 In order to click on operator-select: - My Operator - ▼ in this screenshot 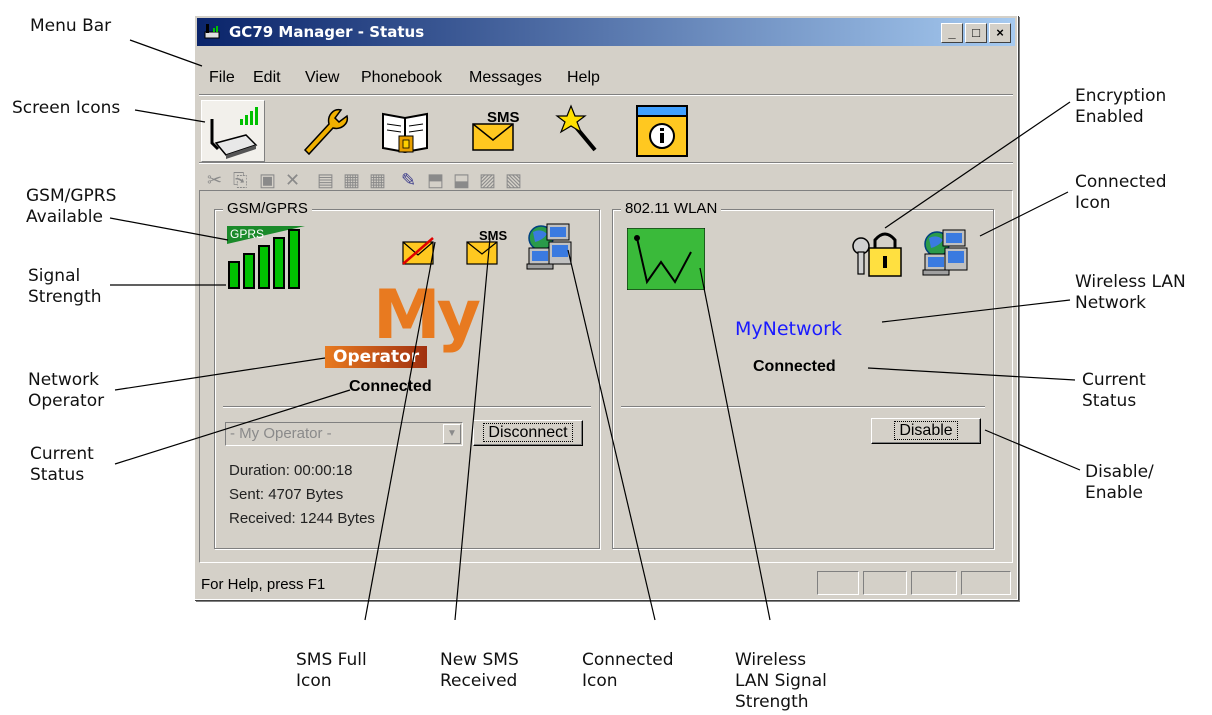, I will do `click(344, 434)`.